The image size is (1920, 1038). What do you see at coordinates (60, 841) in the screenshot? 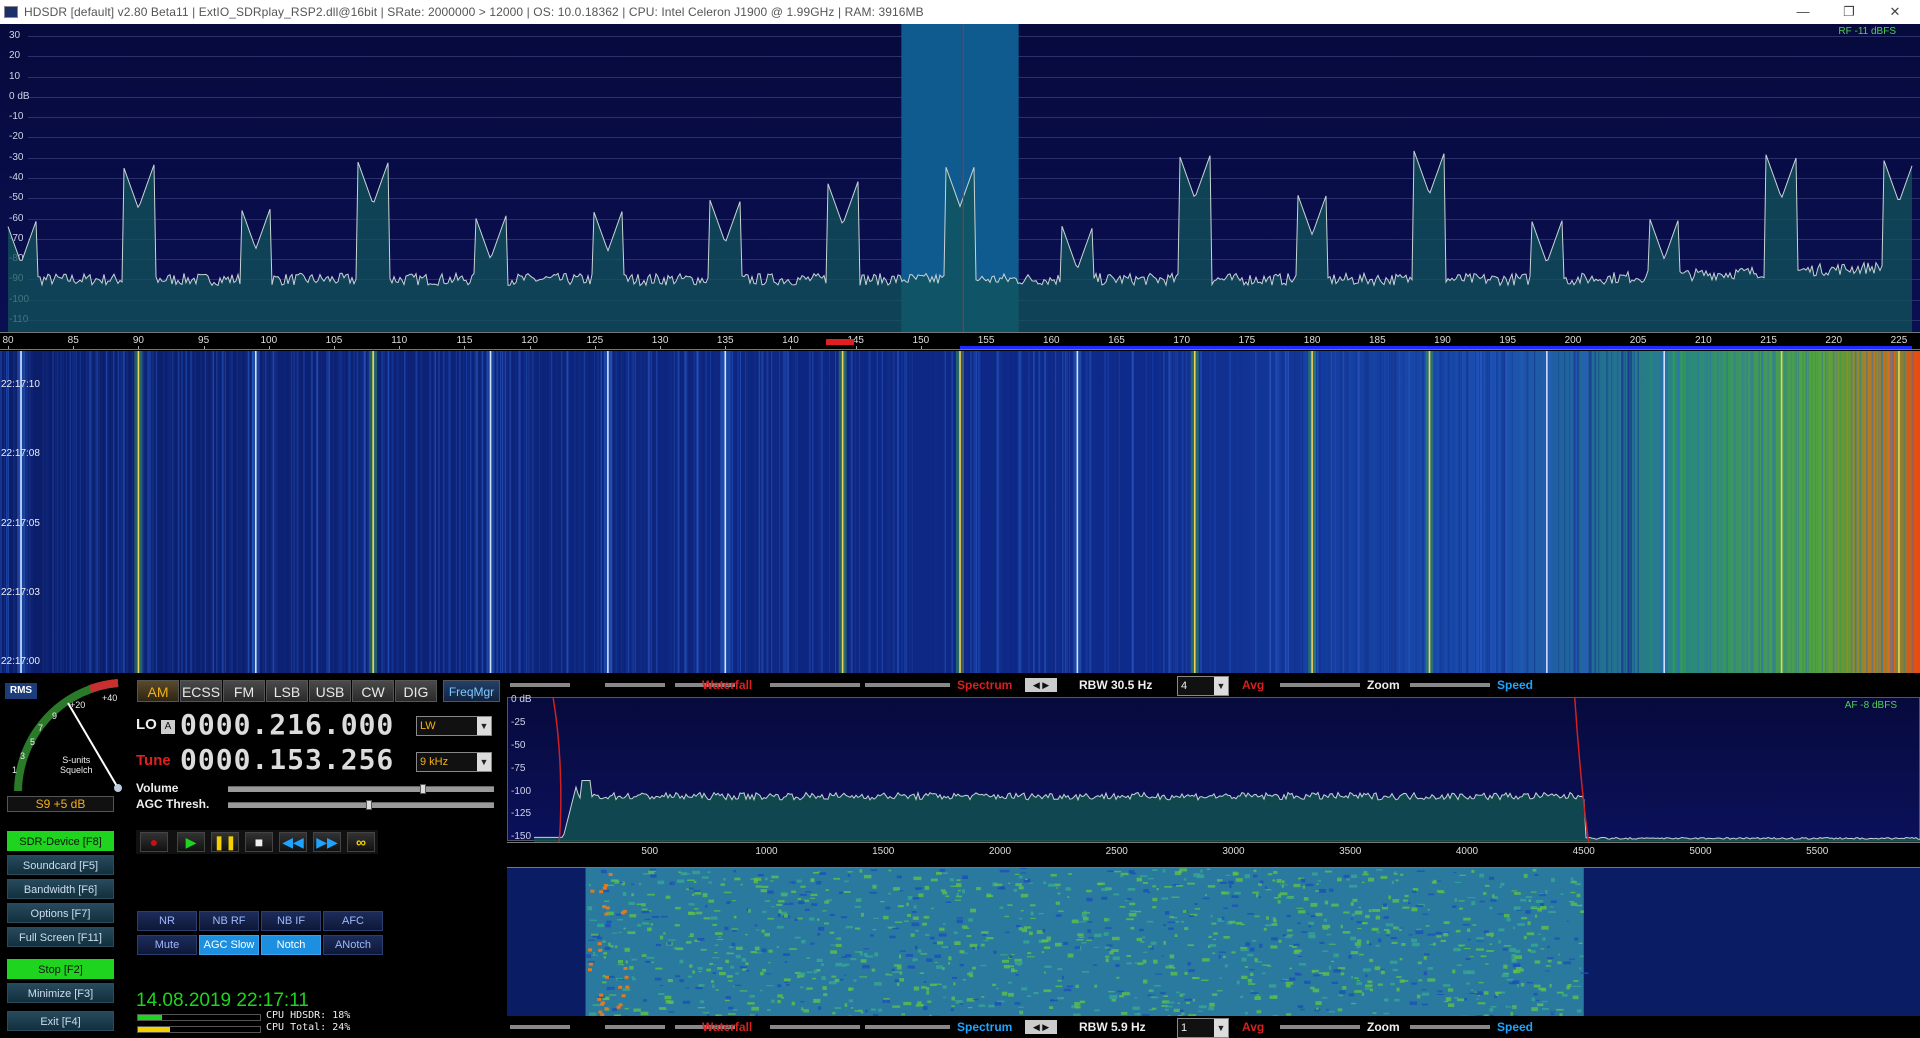
I see `sdr-device-button: SDR-Device [F8]` at bounding box center [60, 841].